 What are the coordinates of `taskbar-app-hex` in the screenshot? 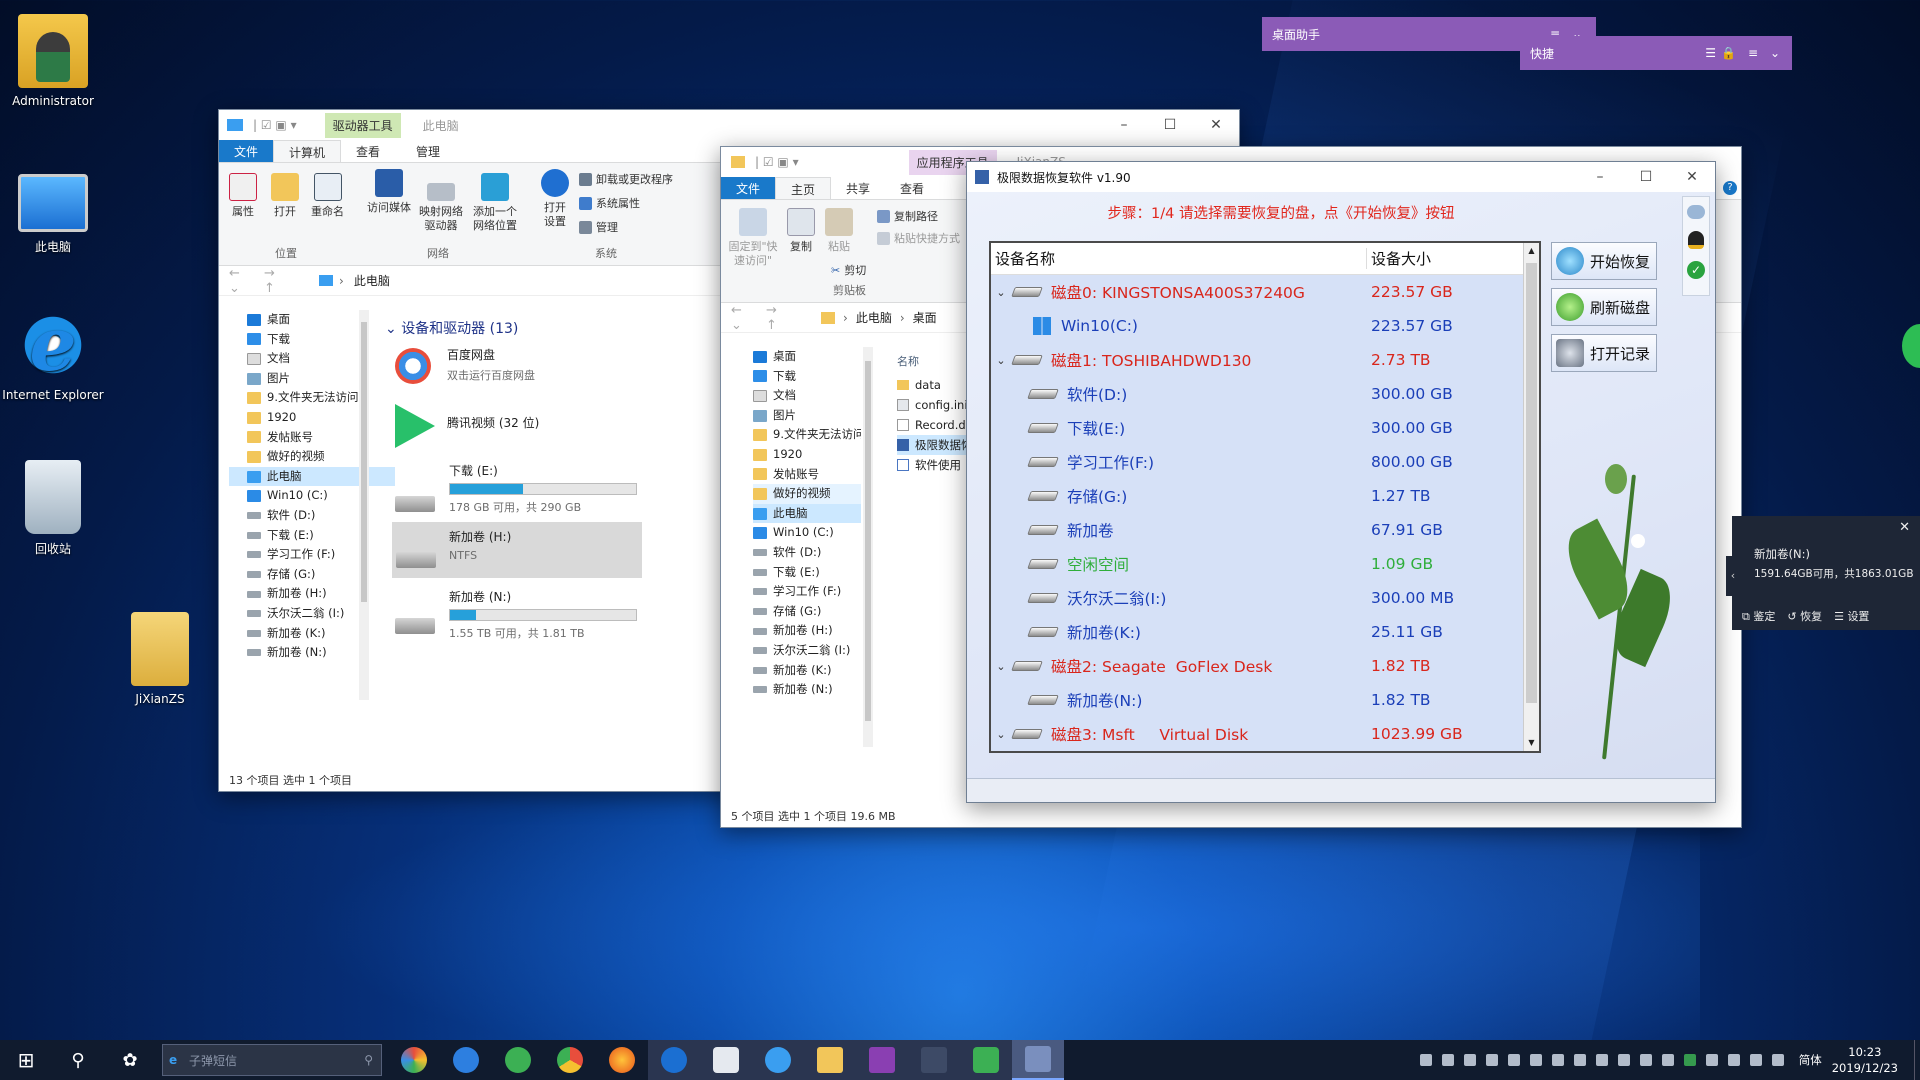 It's located at (882, 1060).